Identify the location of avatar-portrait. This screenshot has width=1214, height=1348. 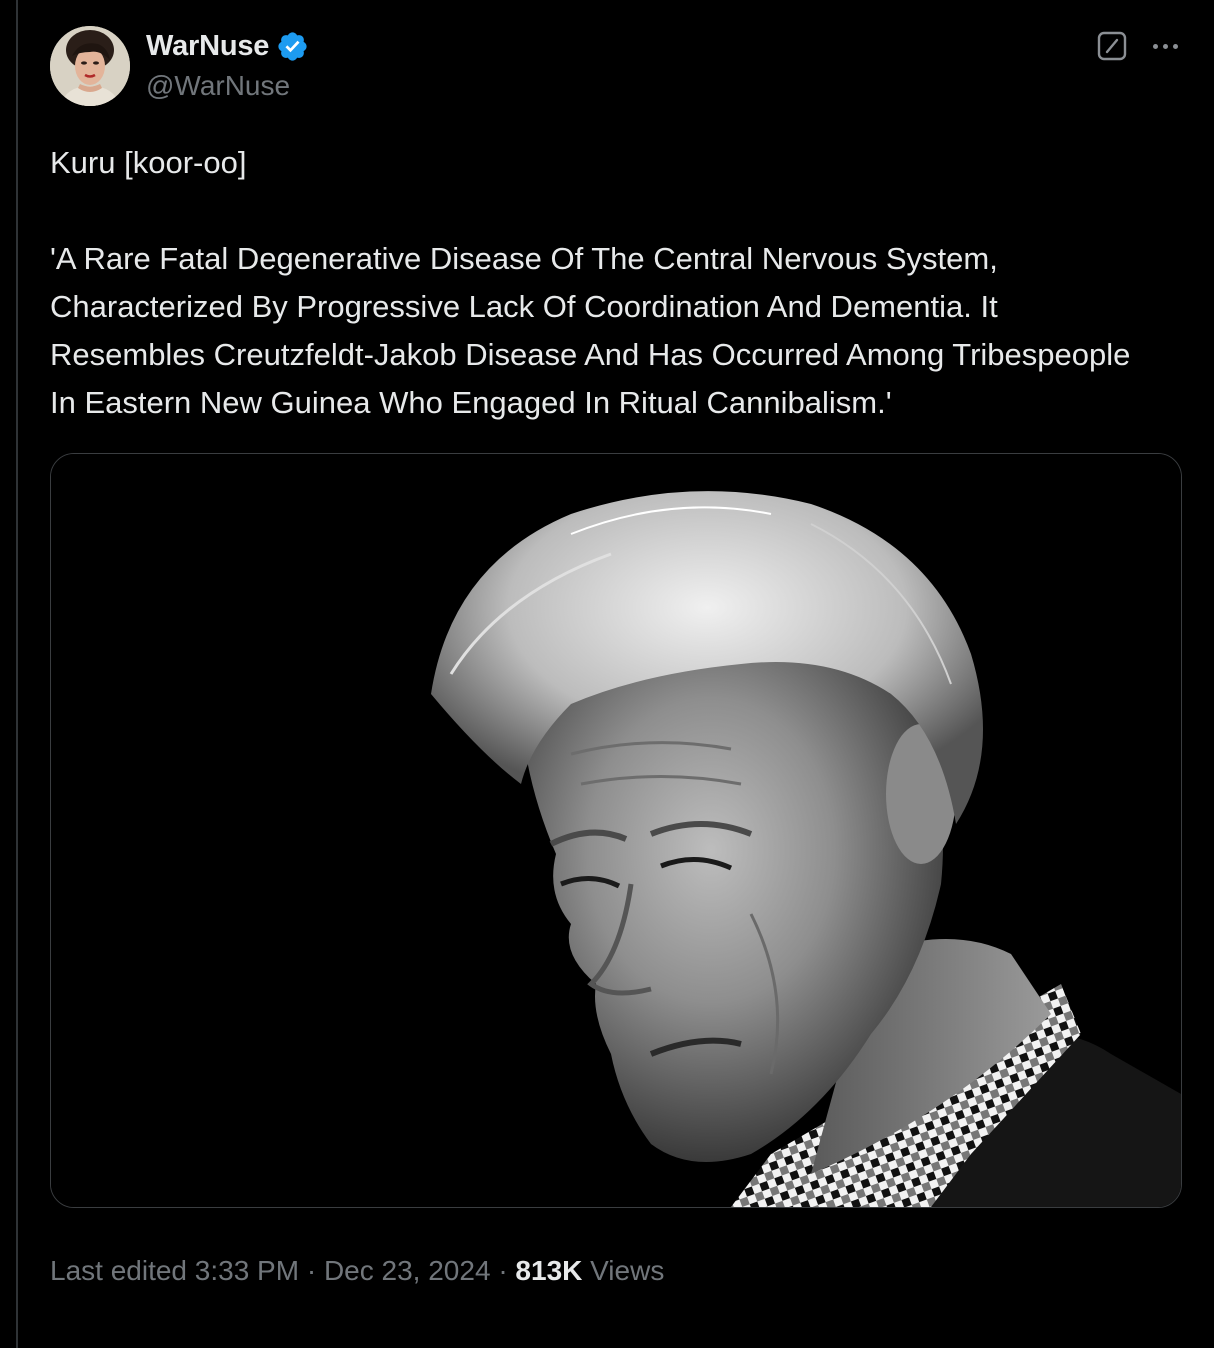
(90, 66).